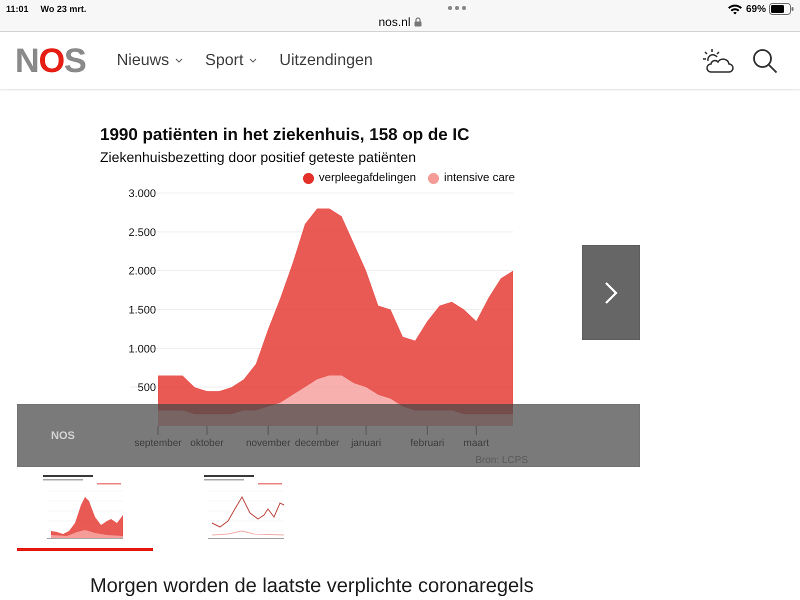 The width and height of the screenshot is (800, 600). Describe the element at coordinates (158, 443) in the screenshot. I see `x-axis-label: september` at that location.